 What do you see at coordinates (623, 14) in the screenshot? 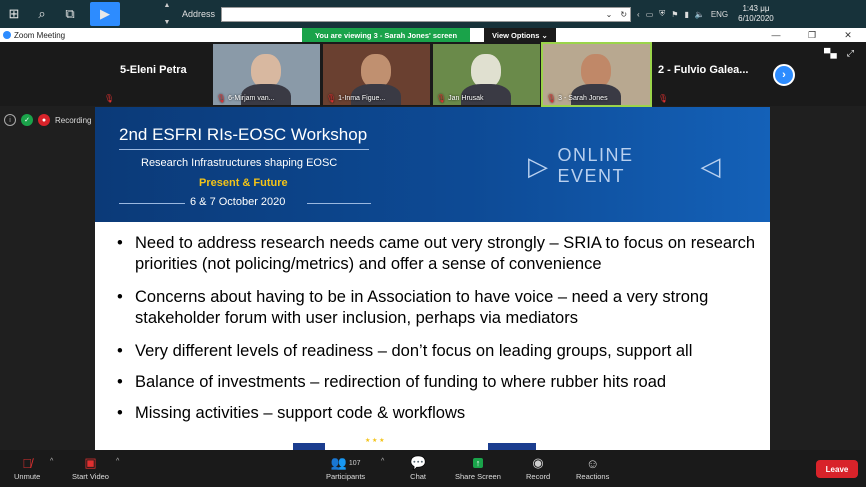
I see `refresh-icon: ↻` at bounding box center [623, 14].